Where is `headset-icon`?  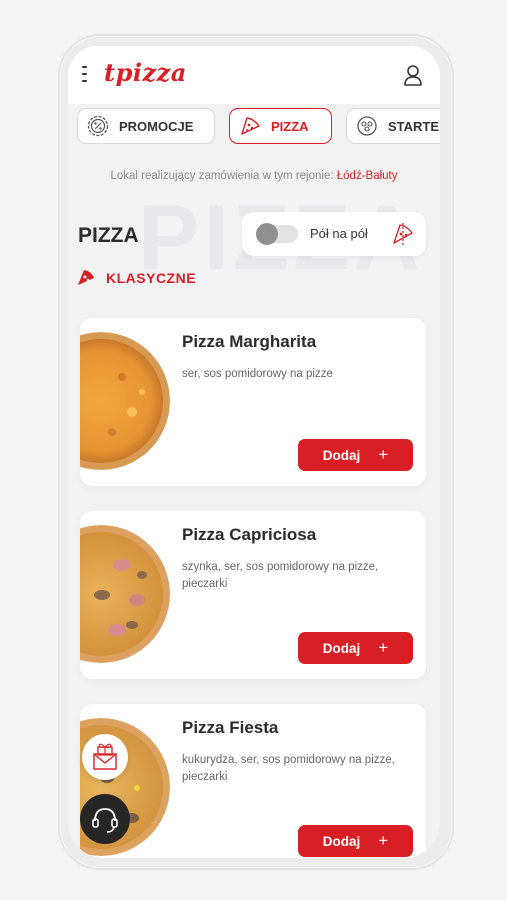 headset-icon is located at coordinates (105, 820).